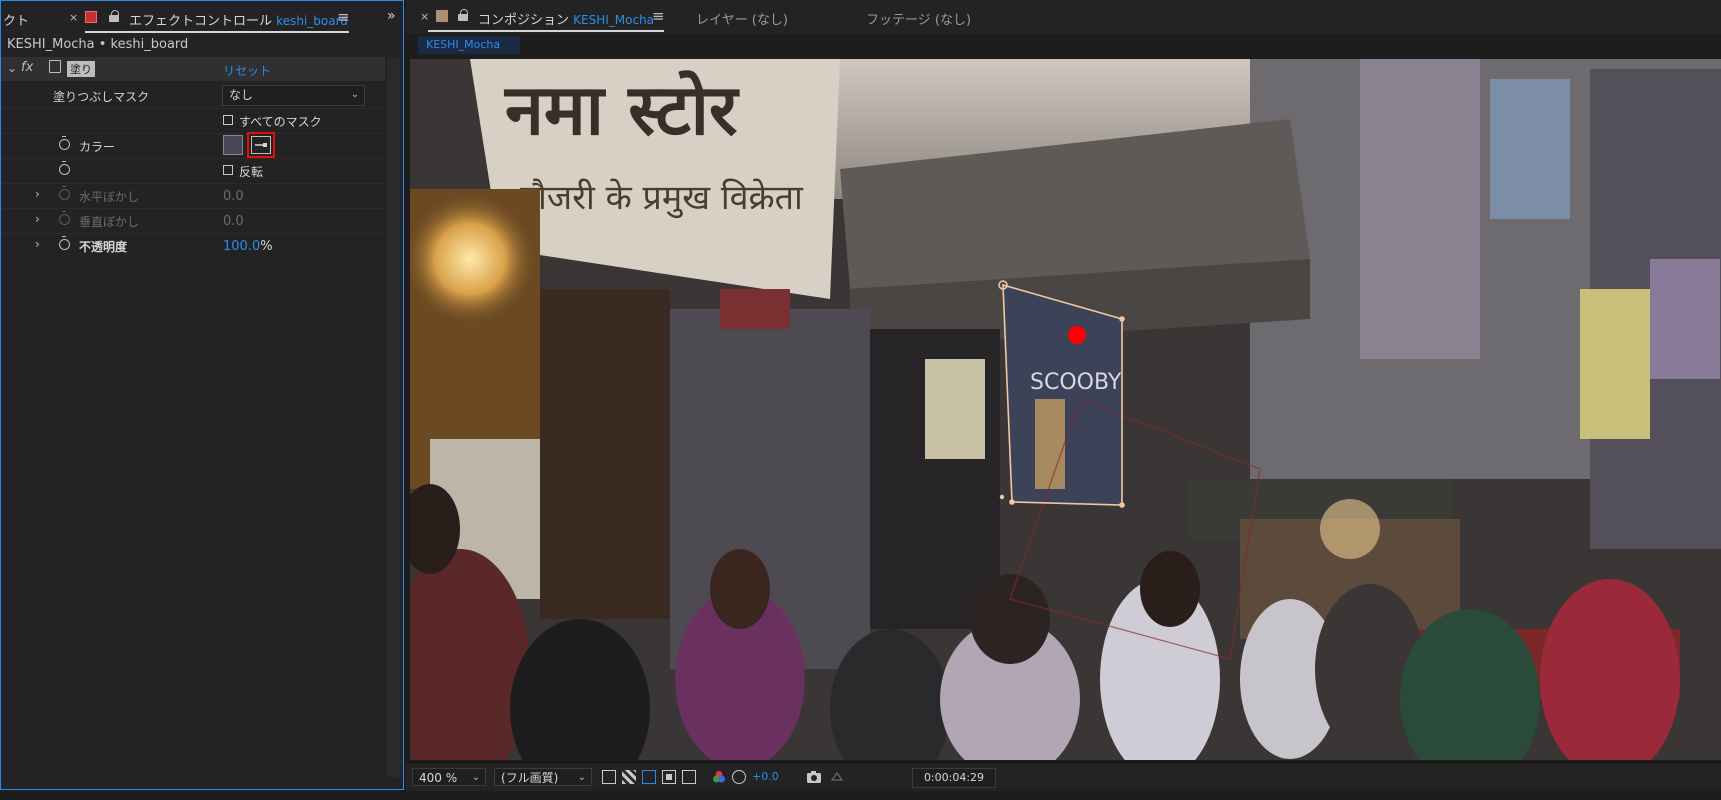  I want to click on tab-composition-title: コンポジション, so click(524, 20).